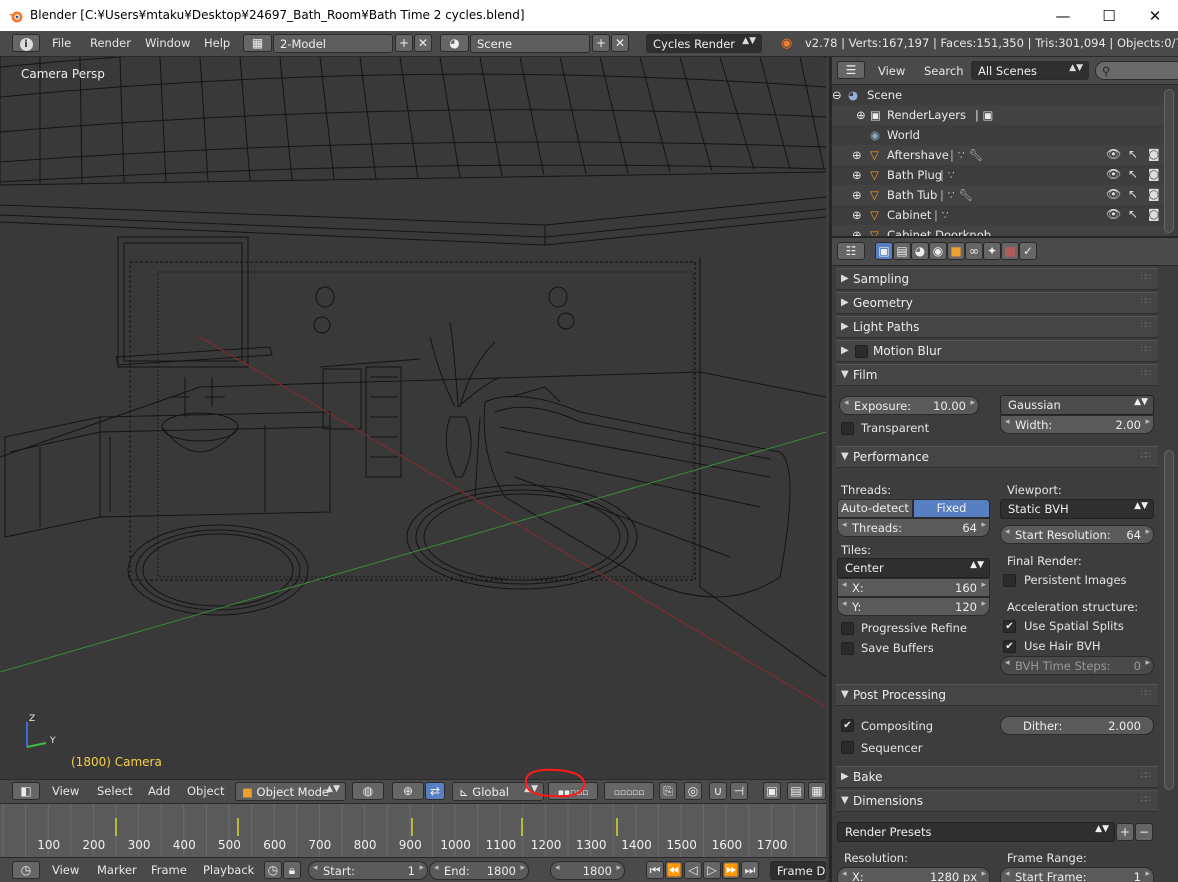  I want to click on outliner-row-renderlayers: ⊕ ▣ RenderLayers | ▣, so click(1000, 115).